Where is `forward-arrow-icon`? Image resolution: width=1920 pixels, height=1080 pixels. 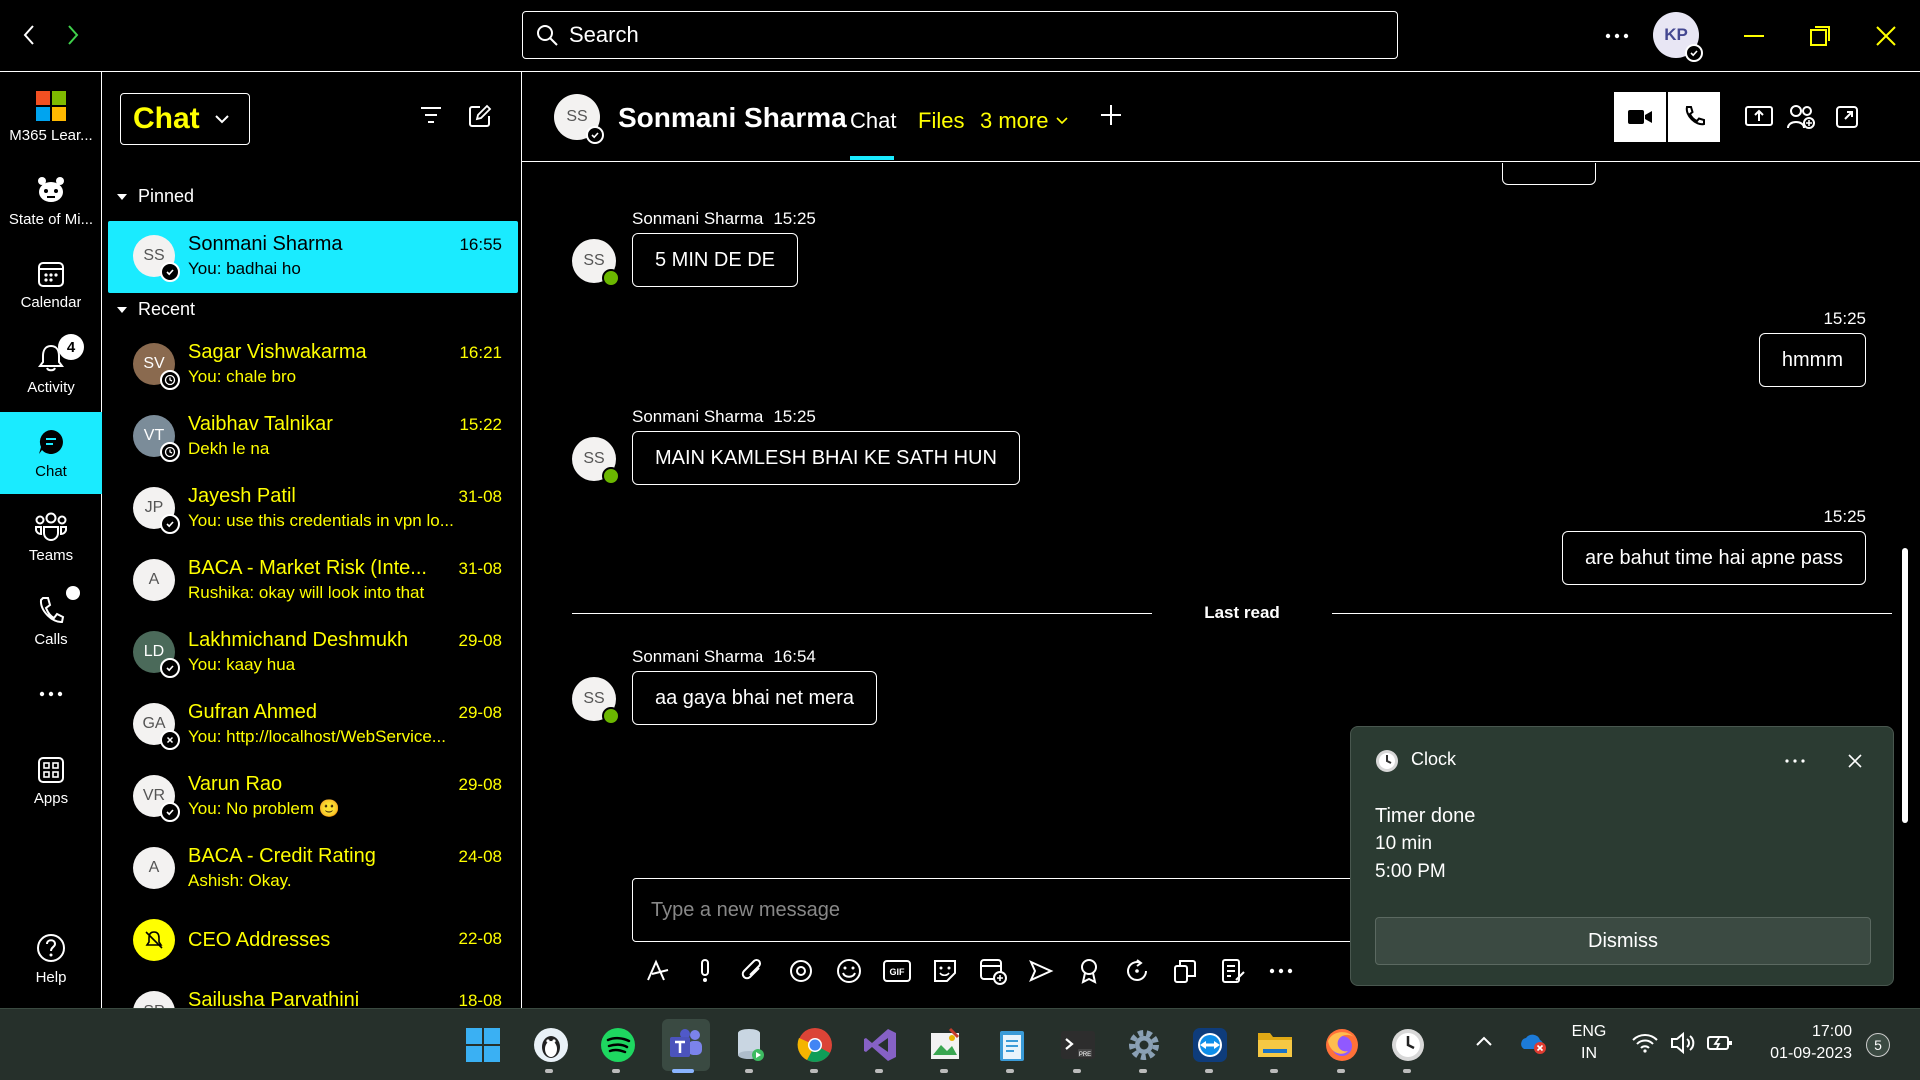
forward-arrow-icon is located at coordinates (73, 35).